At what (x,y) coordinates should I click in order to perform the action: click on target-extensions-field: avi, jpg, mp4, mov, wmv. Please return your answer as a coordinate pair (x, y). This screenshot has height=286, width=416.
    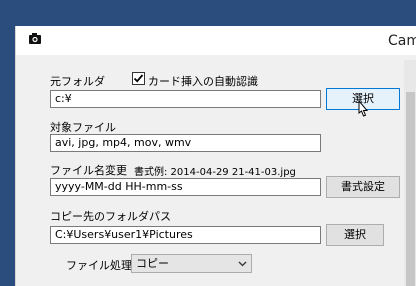
    Looking at the image, I should click on (185, 143).